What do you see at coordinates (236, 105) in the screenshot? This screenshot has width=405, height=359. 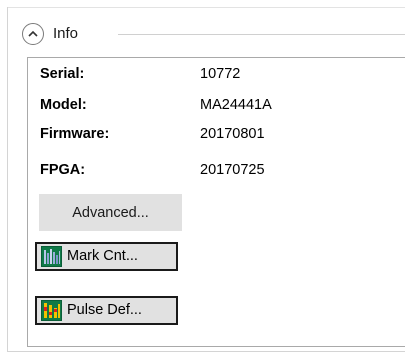 I see `model-value: MA24441A` at bounding box center [236, 105].